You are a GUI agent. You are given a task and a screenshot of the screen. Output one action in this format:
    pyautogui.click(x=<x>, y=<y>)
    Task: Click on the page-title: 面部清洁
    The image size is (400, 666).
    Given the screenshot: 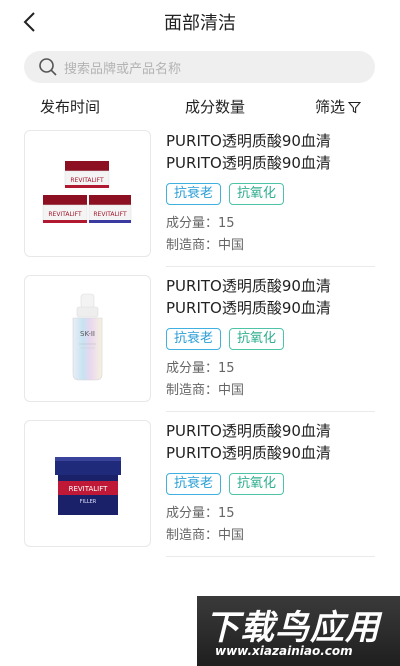 What is the action you would take?
    pyautogui.click(x=200, y=23)
    